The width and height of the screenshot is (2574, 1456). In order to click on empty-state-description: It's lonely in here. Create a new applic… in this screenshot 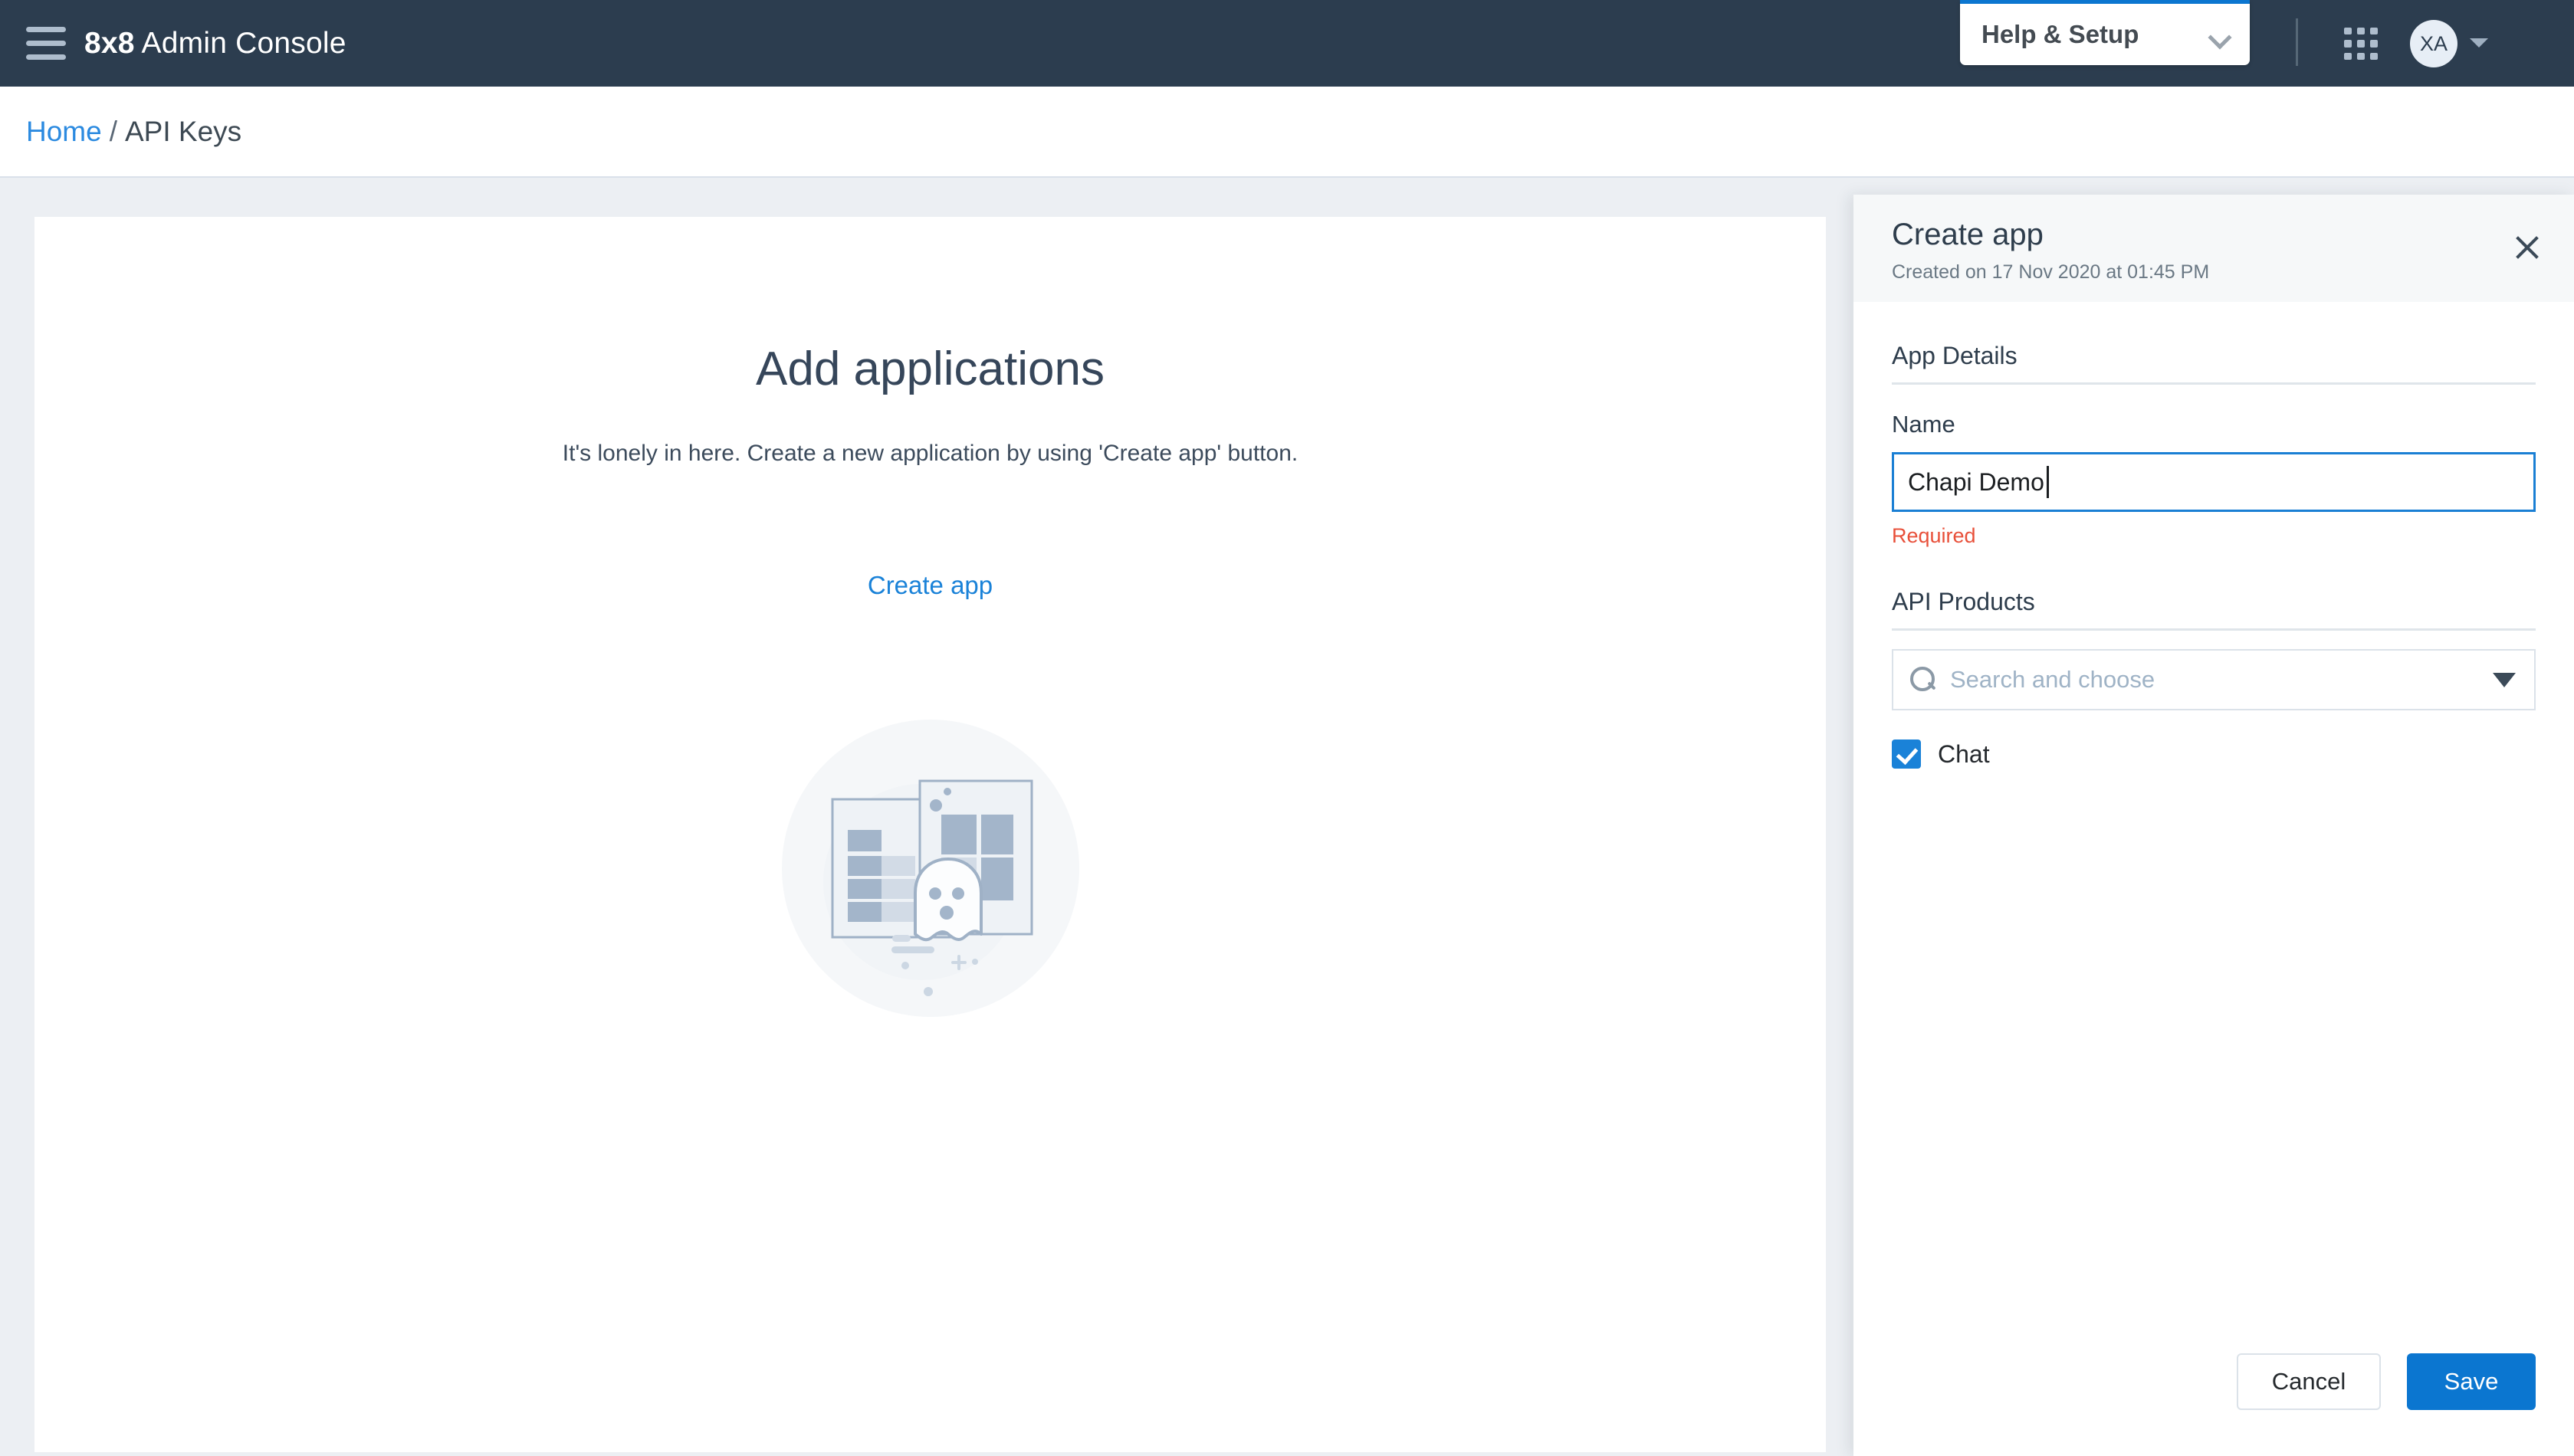, I will do `click(930, 453)`.